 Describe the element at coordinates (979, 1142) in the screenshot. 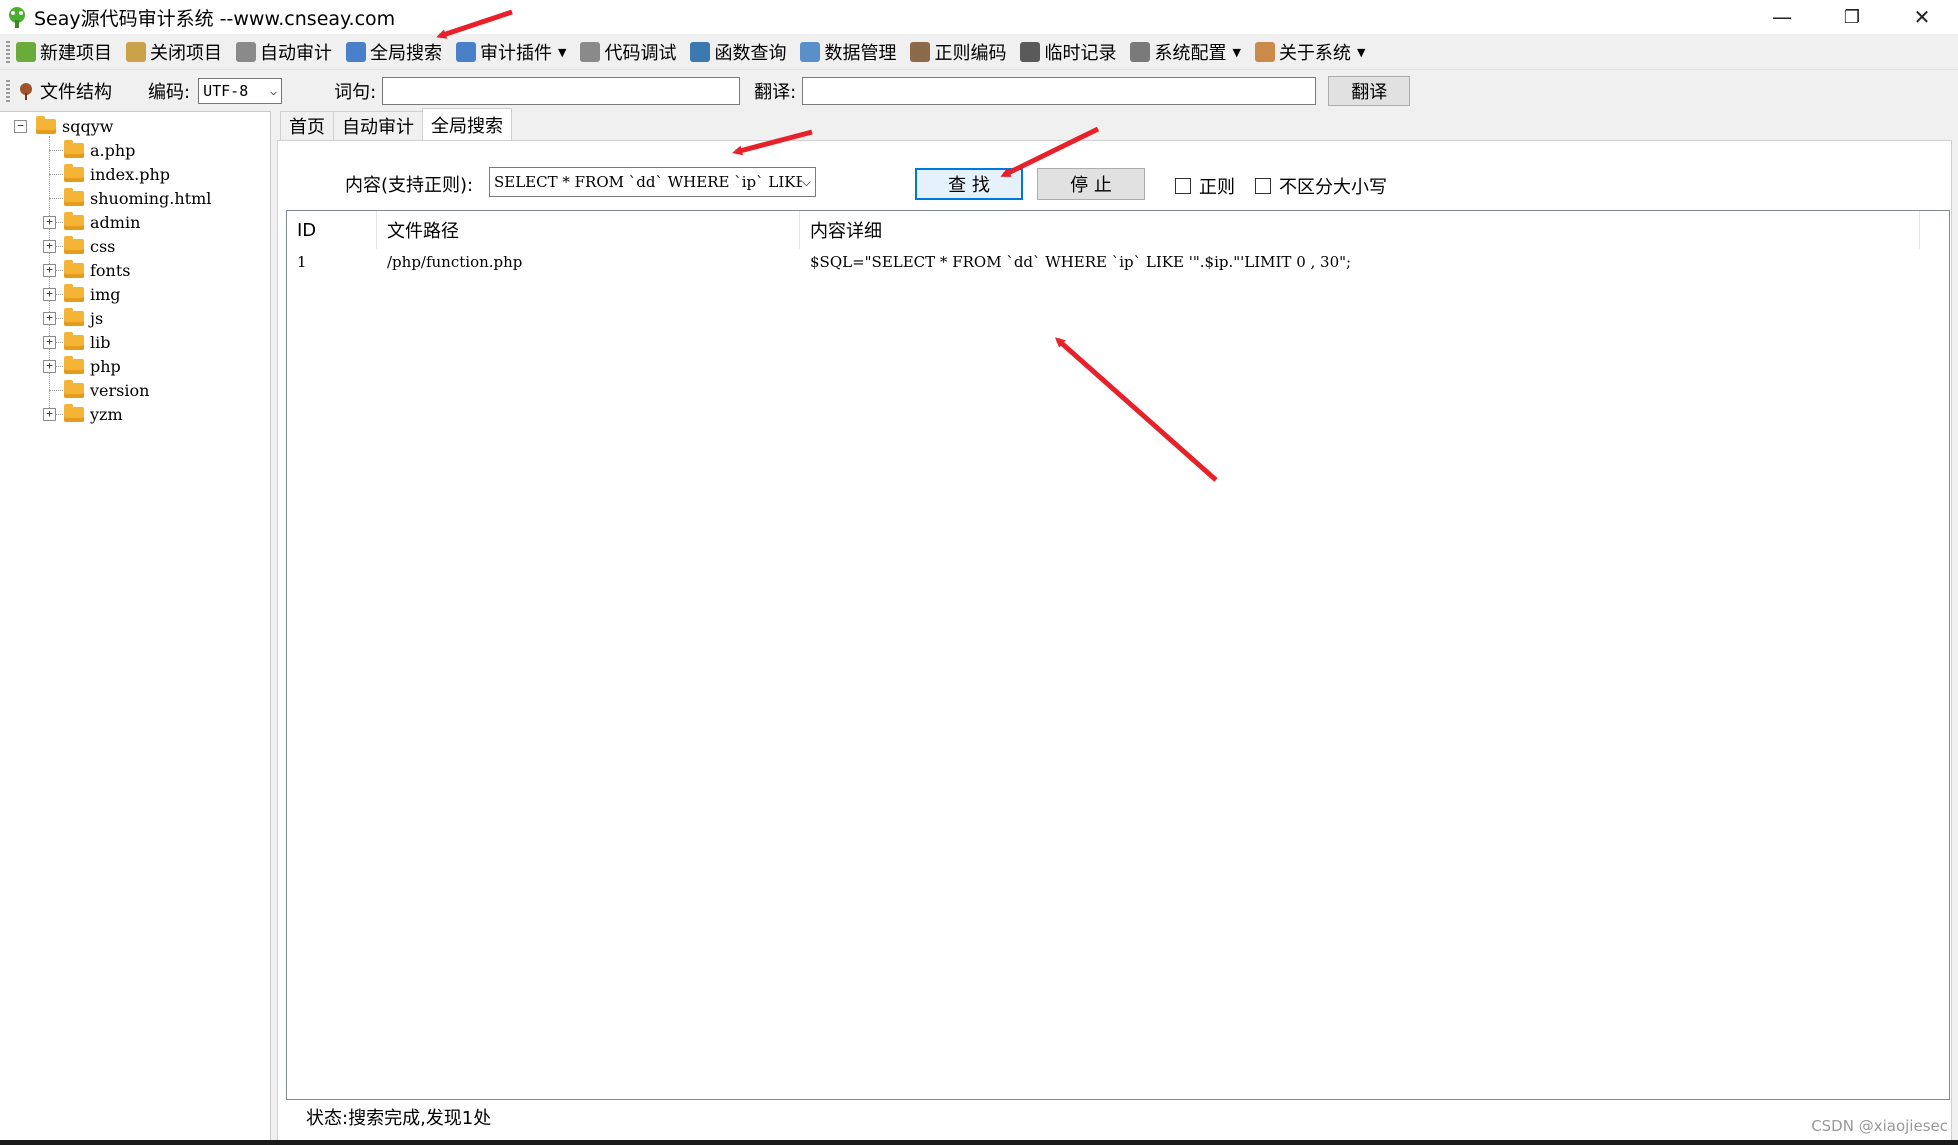

I see `bottom-edge` at that location.